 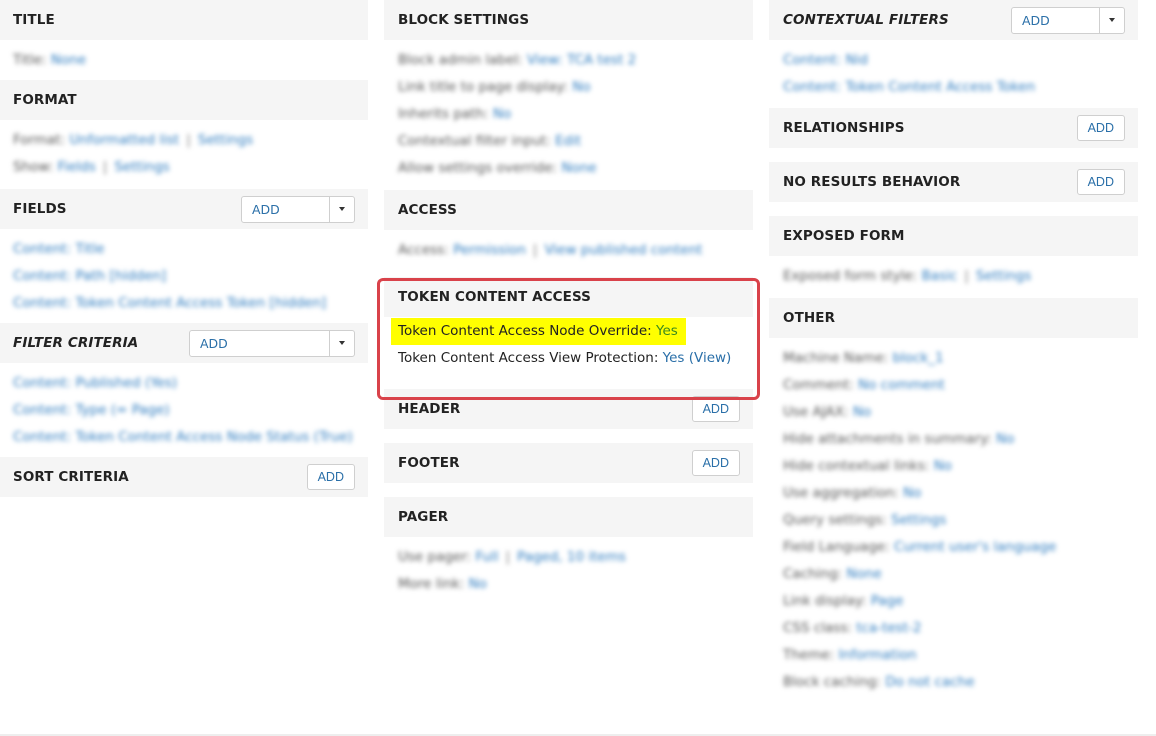 What do you see at coordinates (813, 574) in the screenshot?
I see `row-label: Caching:` at bounding box center [813, 574].